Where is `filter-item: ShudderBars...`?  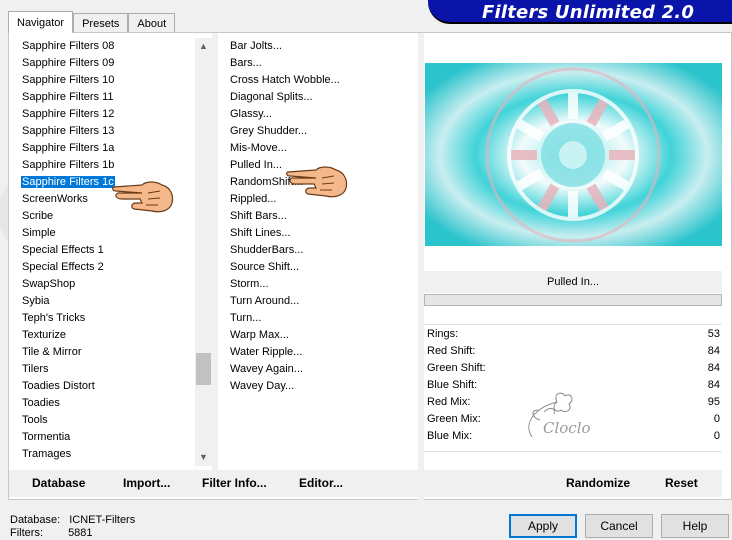 filter-item: ShudderBars... is located at coordinates (321, 250).